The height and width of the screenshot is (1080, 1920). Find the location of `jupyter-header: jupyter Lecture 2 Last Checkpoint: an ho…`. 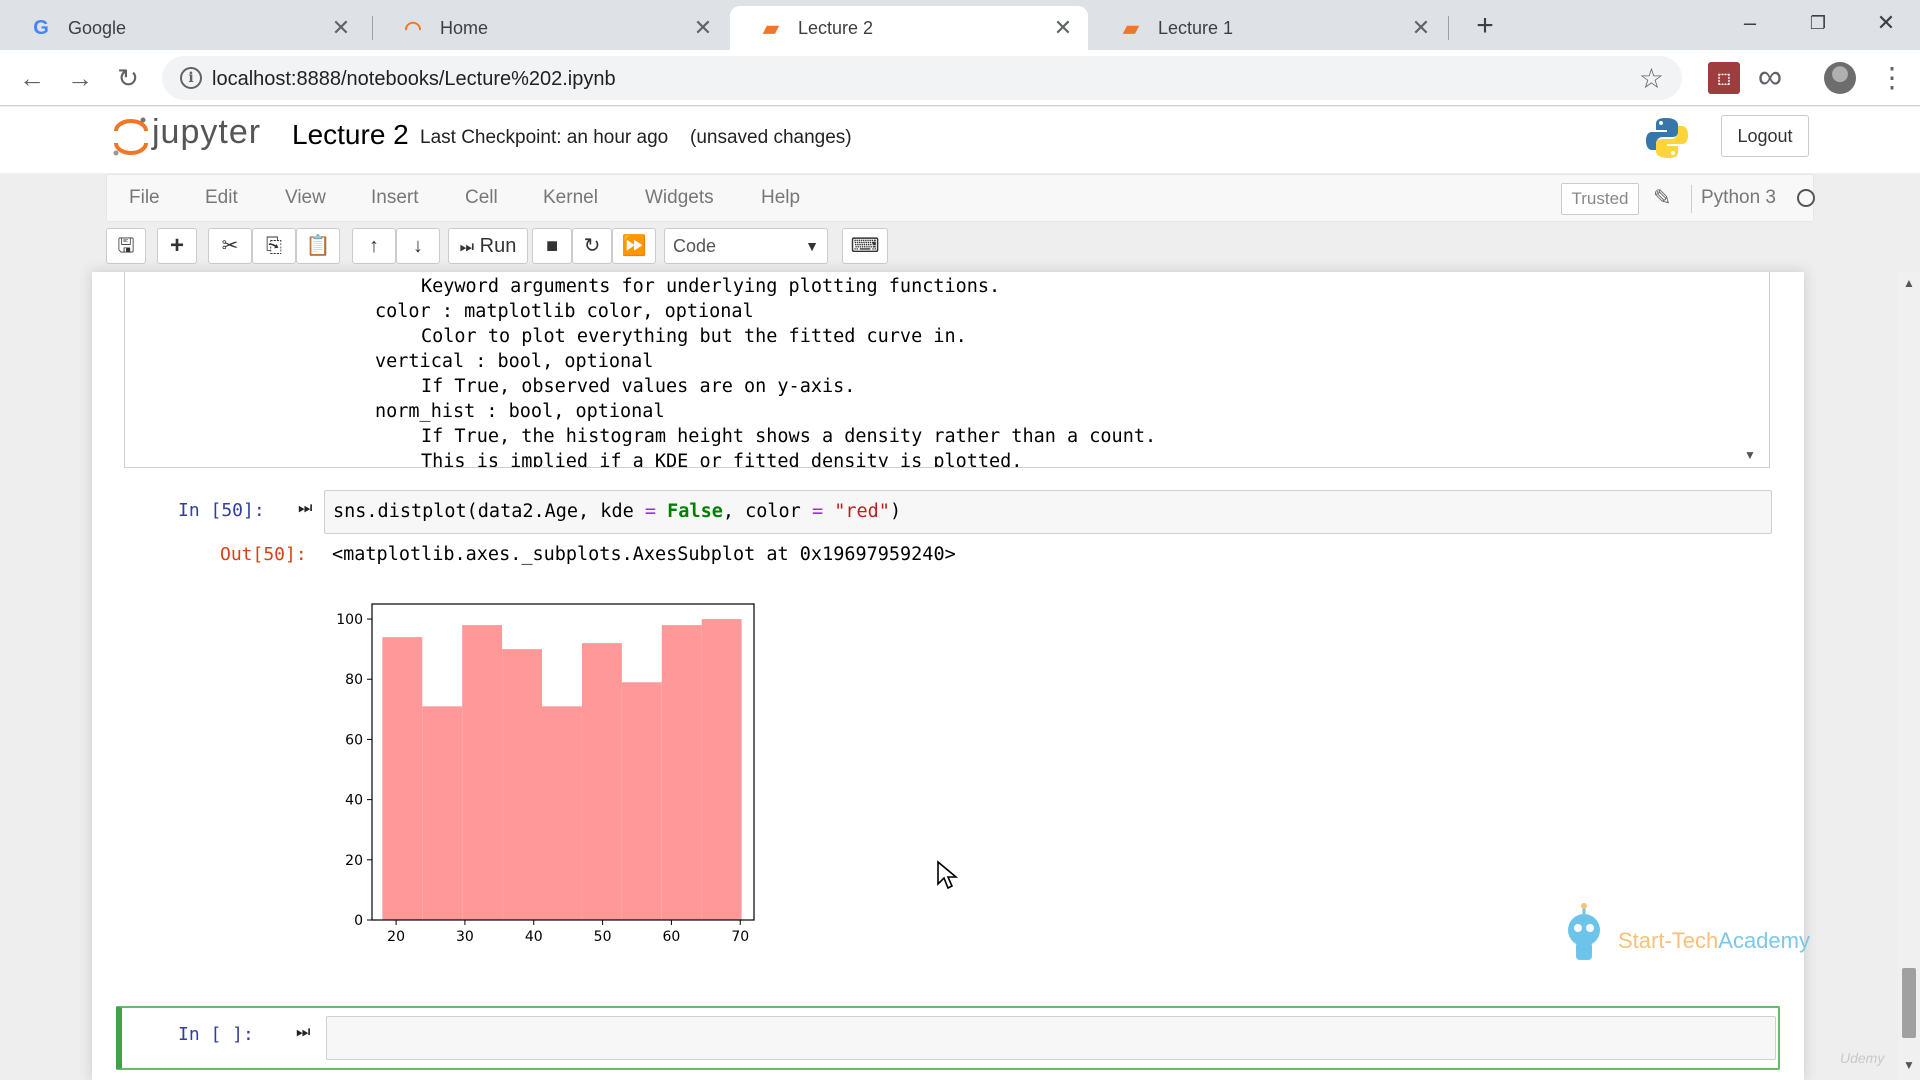

jupyter-header: jupyter Lecture 2 Last Checkpoint: an ho… is located at coordinates (960, 140).